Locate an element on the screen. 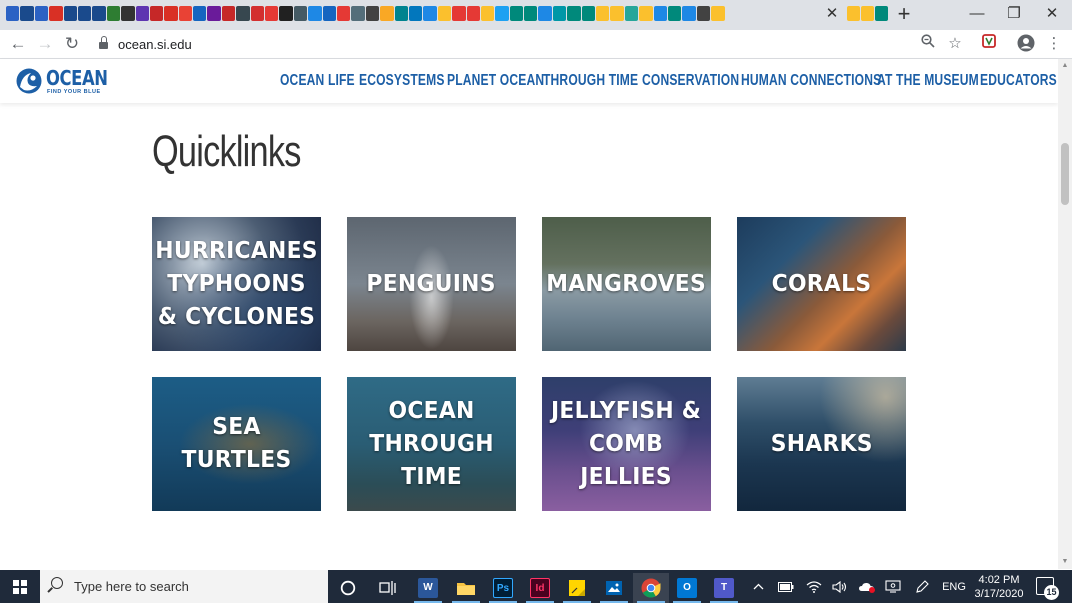 This screenshot has height=603, width=1072. quicklink-penguins: PENGUINS is located at coordinates (431, 284).